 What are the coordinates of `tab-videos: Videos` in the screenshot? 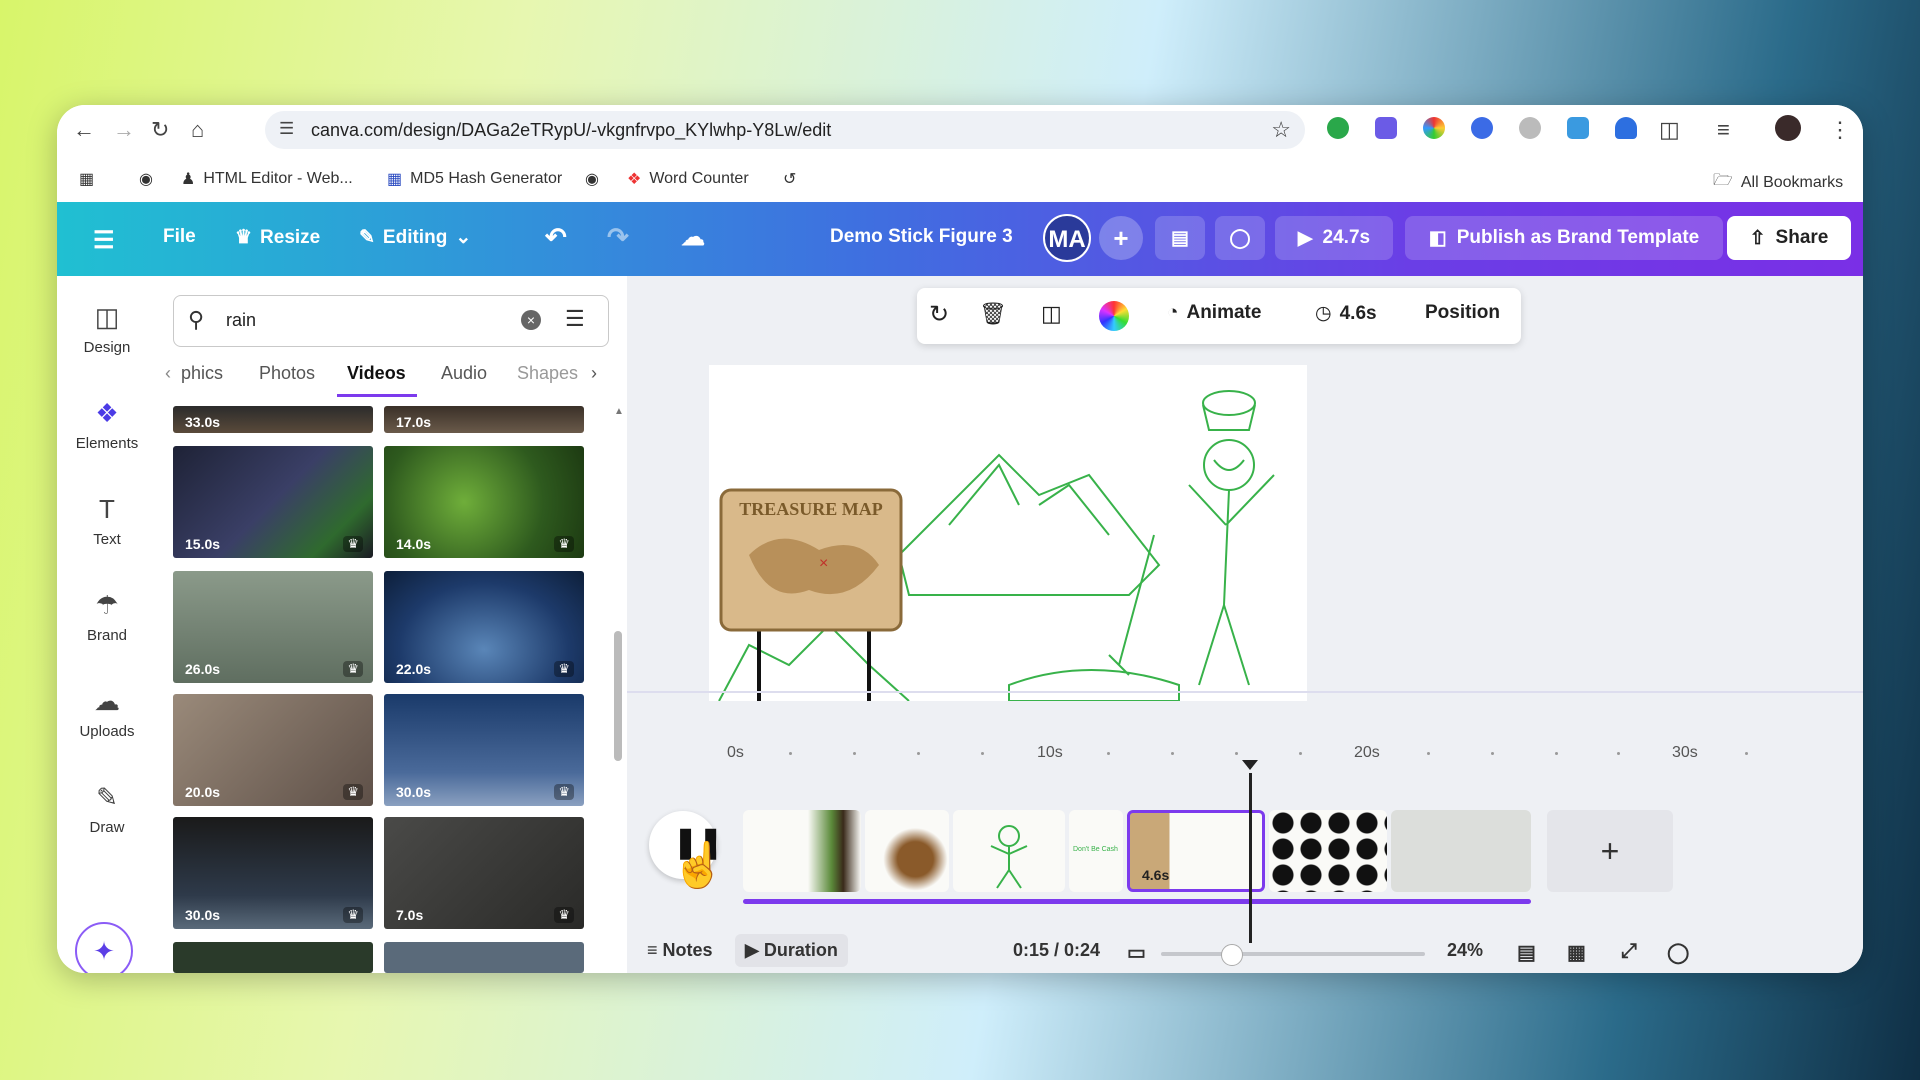 It's located at (376, 373).